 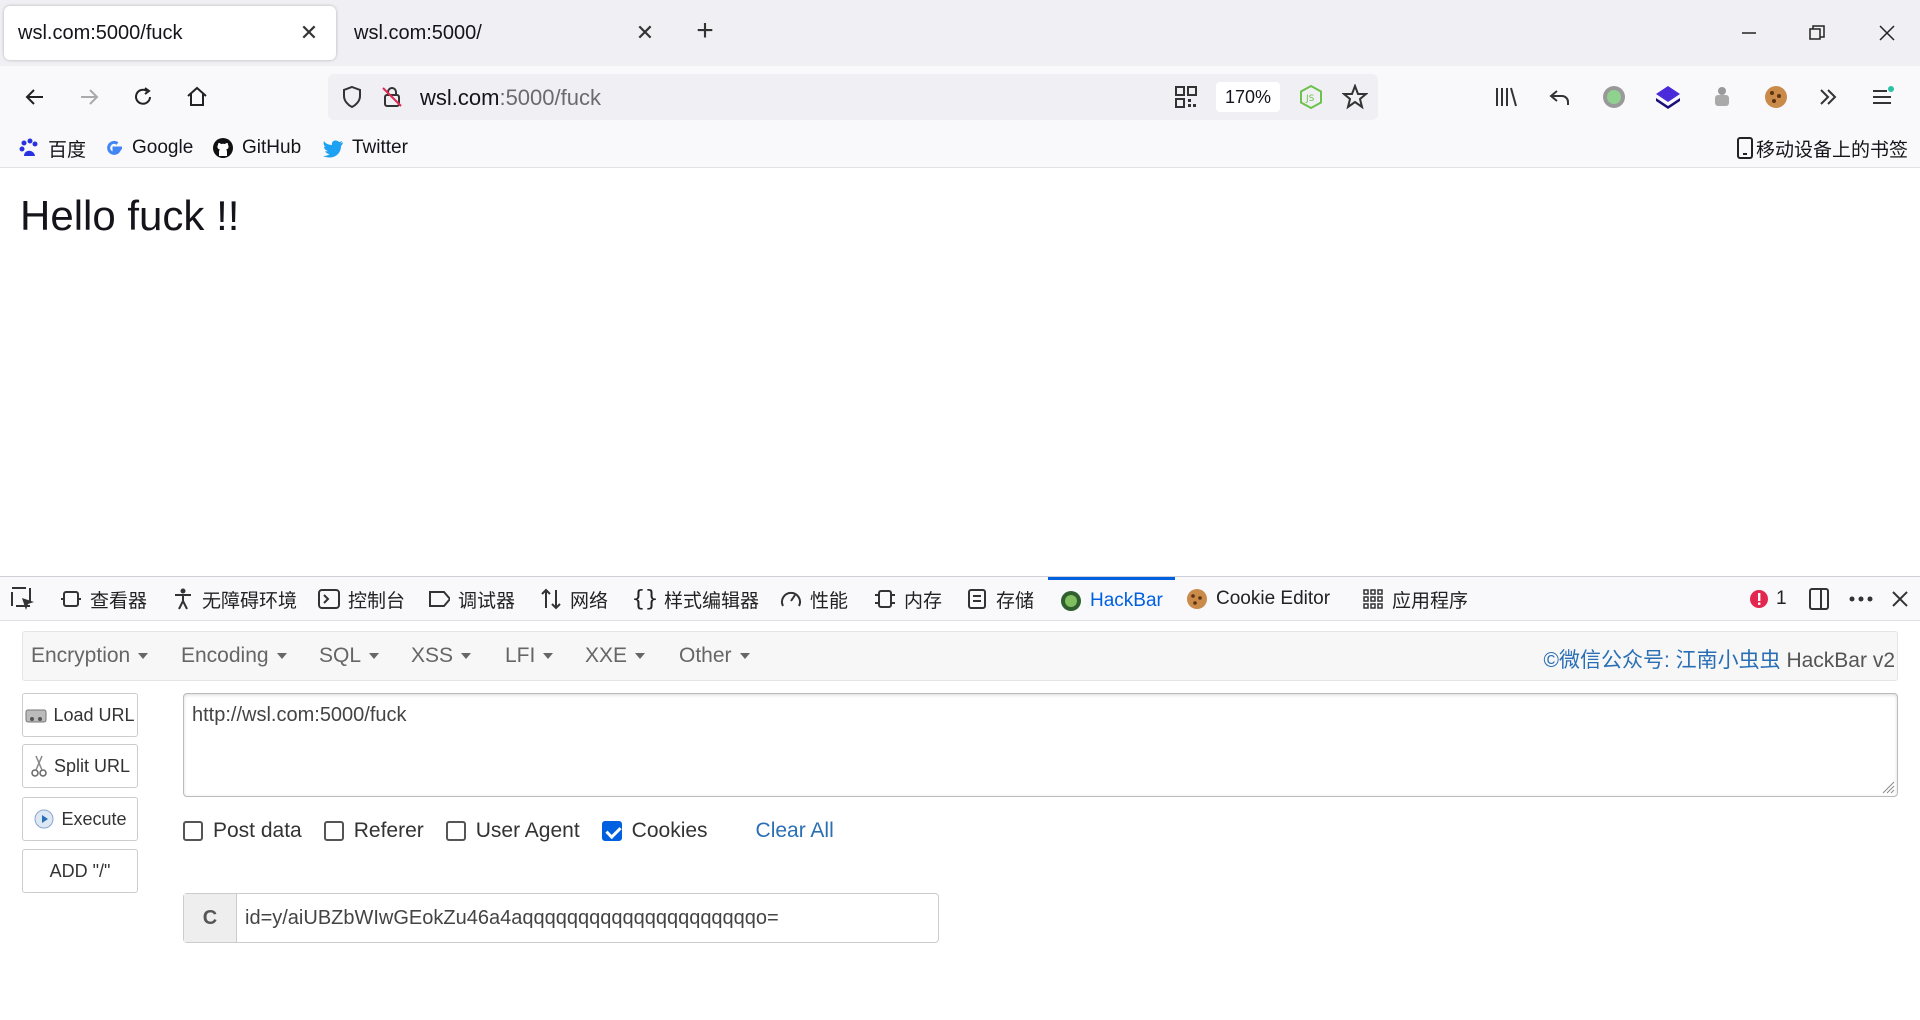 I want to click on tab-application: 应用程序, so click(x=1415, y=599).